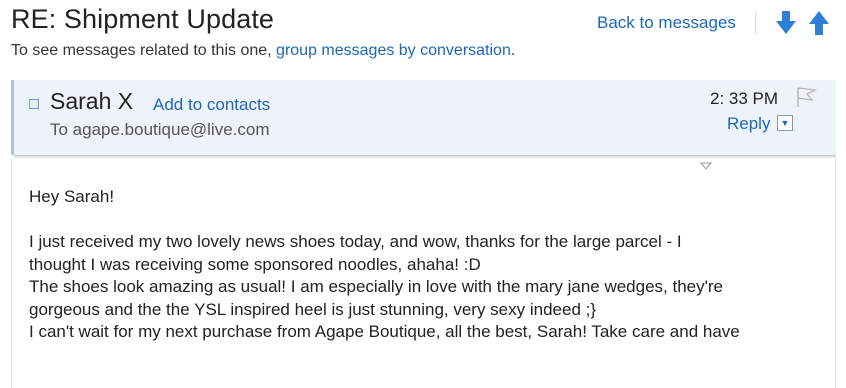  I want to click on chevron-down-icon: ▼, so click(785, 123).